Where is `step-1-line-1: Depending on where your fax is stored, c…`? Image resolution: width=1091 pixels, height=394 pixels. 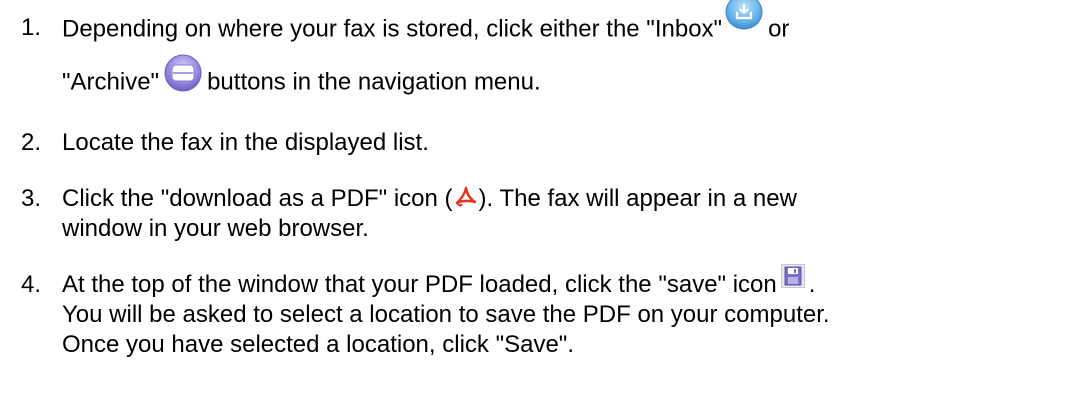
step-1-line-1: Depending on where your fax is stored, c… is located at coordinates (426, 23).